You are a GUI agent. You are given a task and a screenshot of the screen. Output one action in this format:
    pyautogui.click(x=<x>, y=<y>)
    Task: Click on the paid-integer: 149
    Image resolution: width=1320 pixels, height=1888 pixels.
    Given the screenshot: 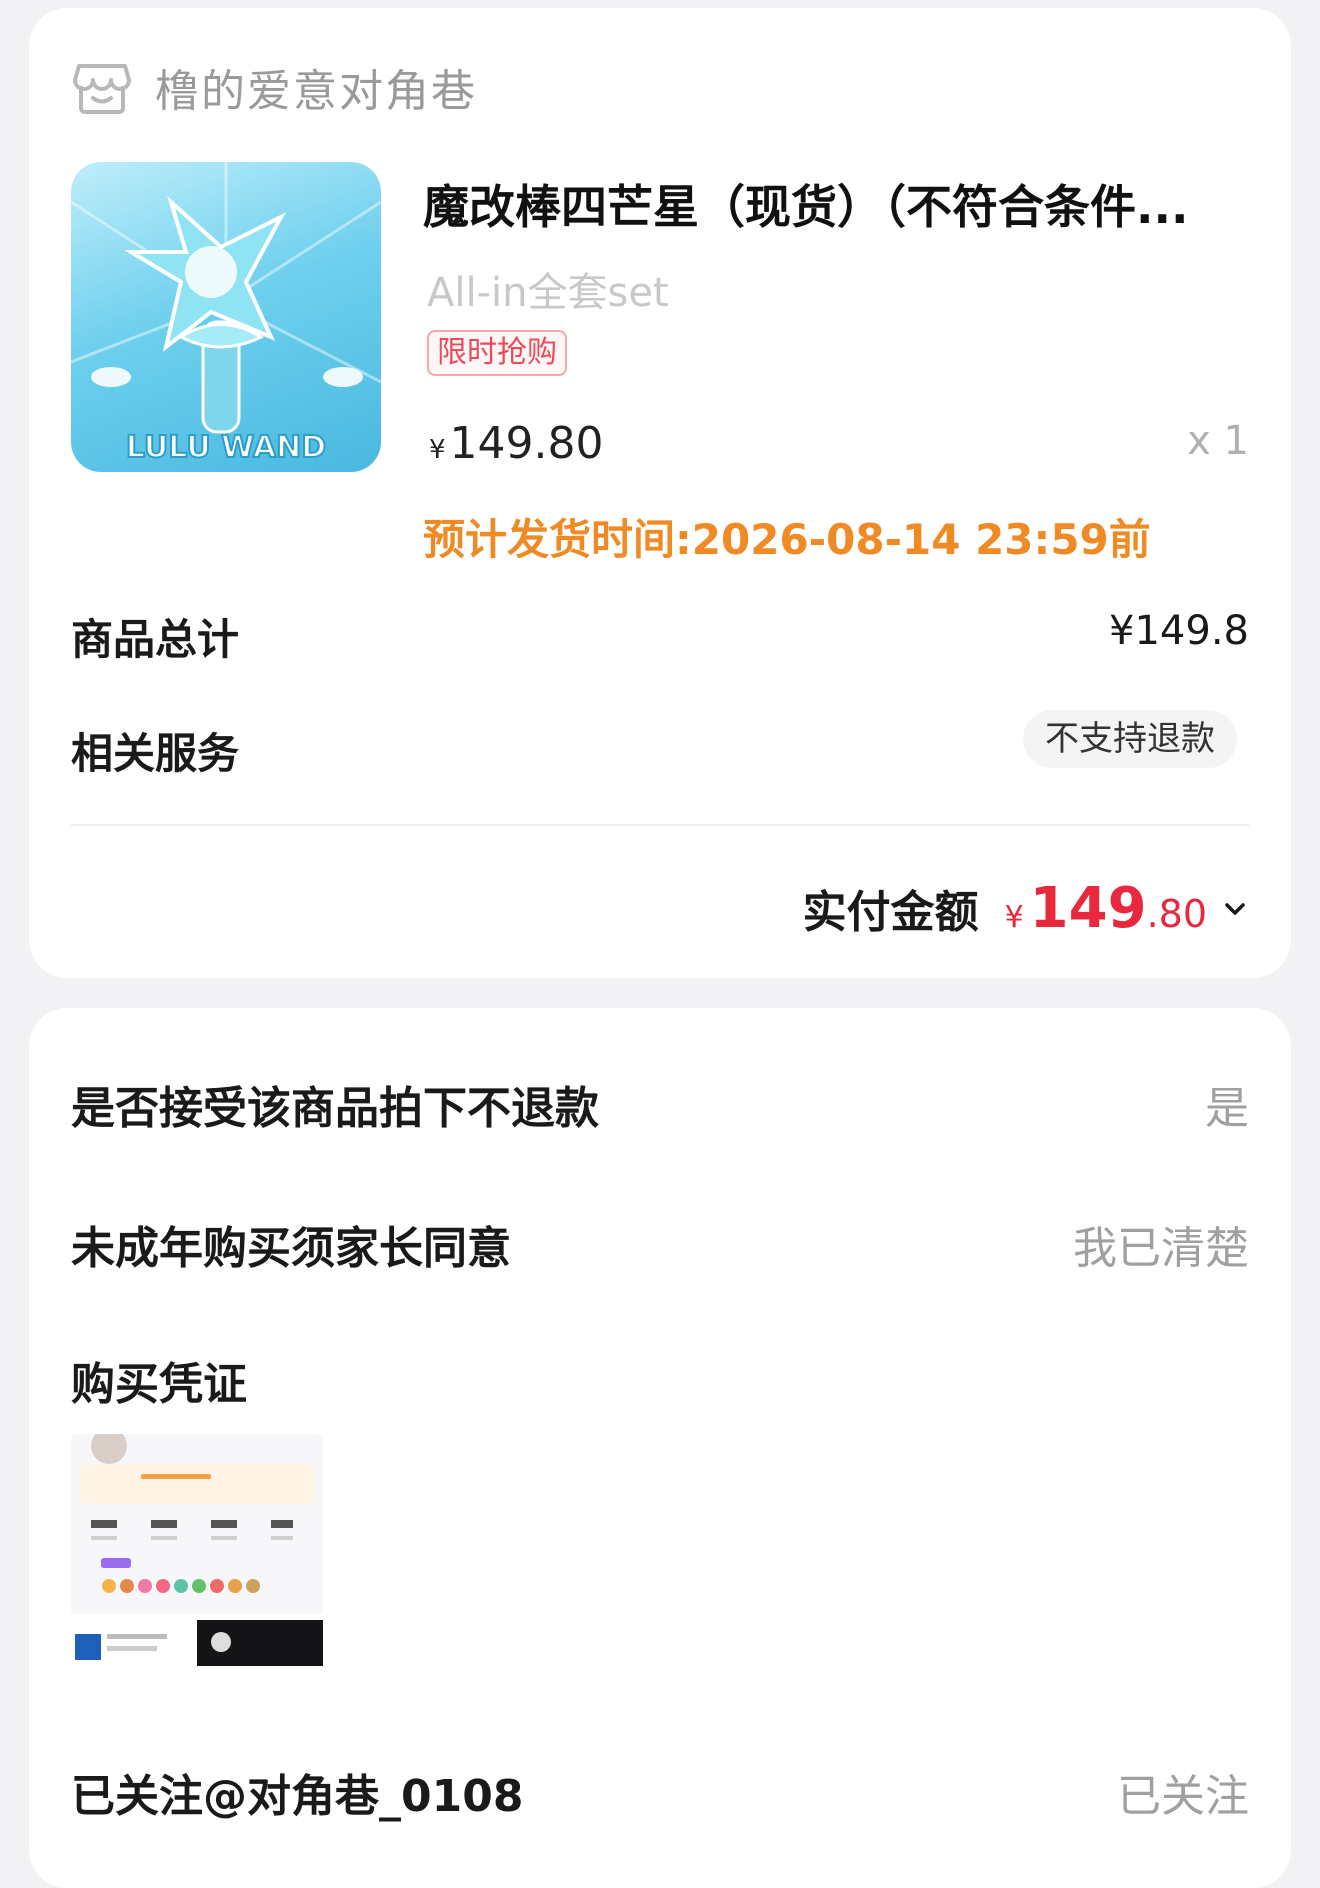 What is the action you would take?
    pyautogui.click(x=1088, y=908)
    